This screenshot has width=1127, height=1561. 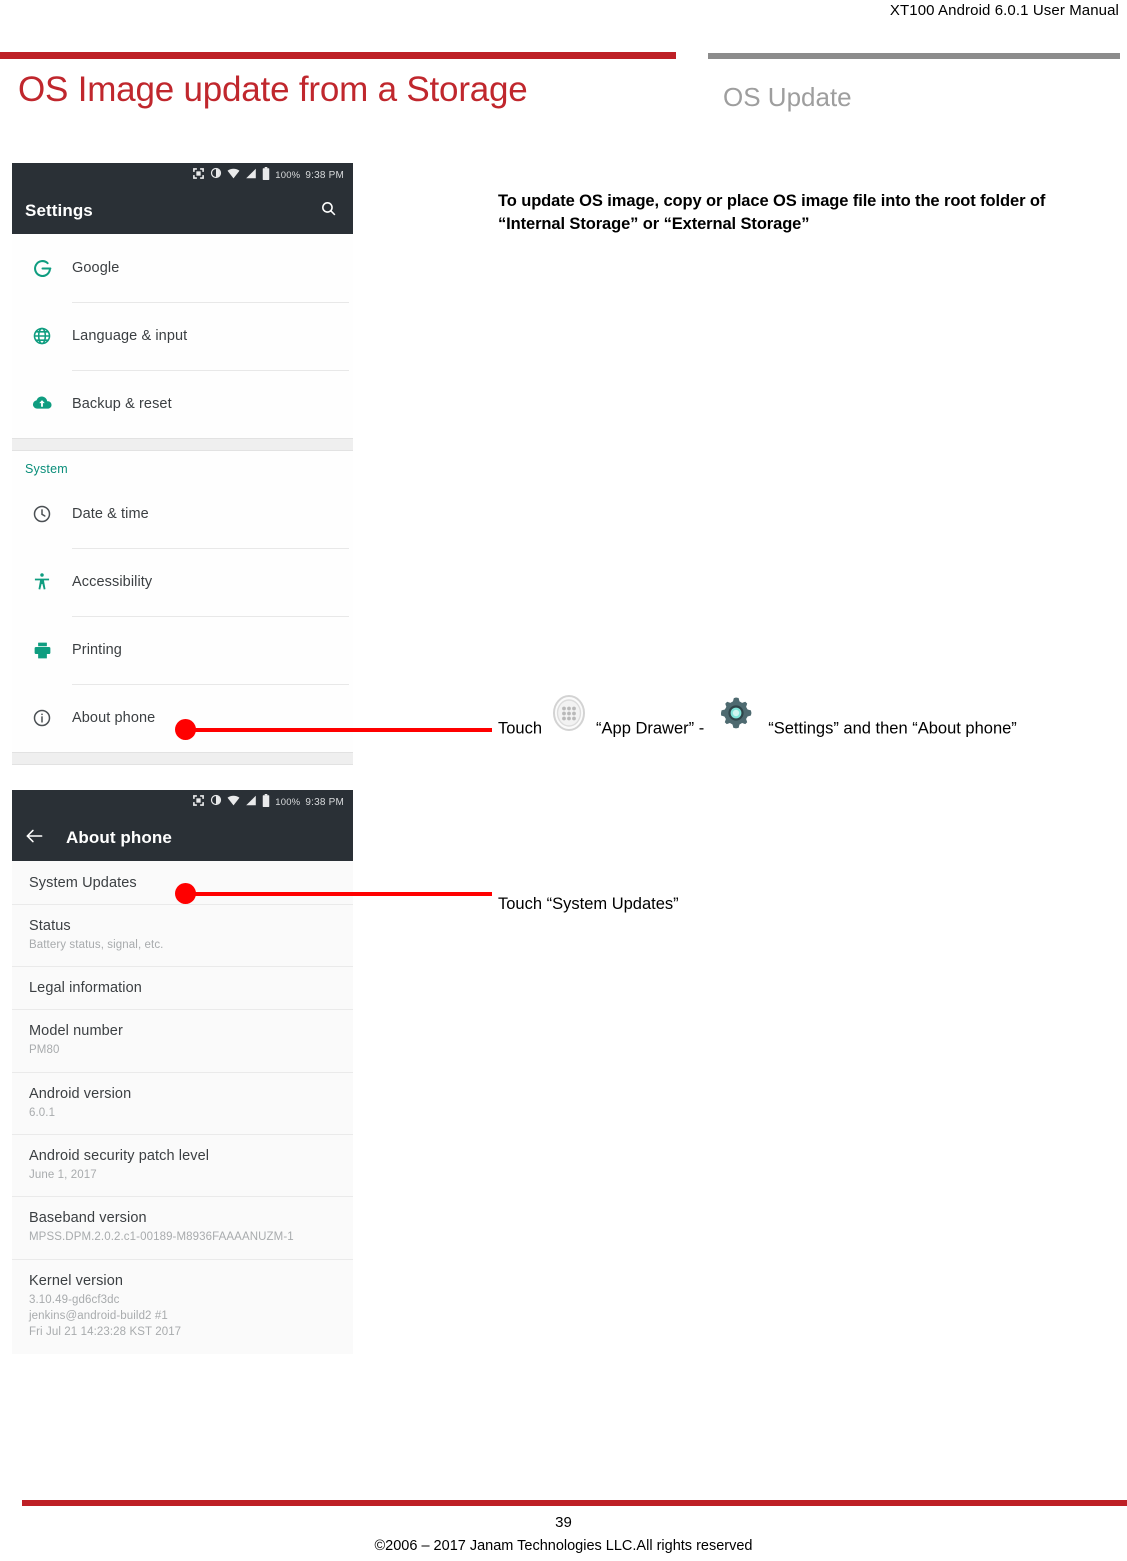 I want to click on step-text-app-drawer: “App Drawer” -, so click(x=650, y=728).